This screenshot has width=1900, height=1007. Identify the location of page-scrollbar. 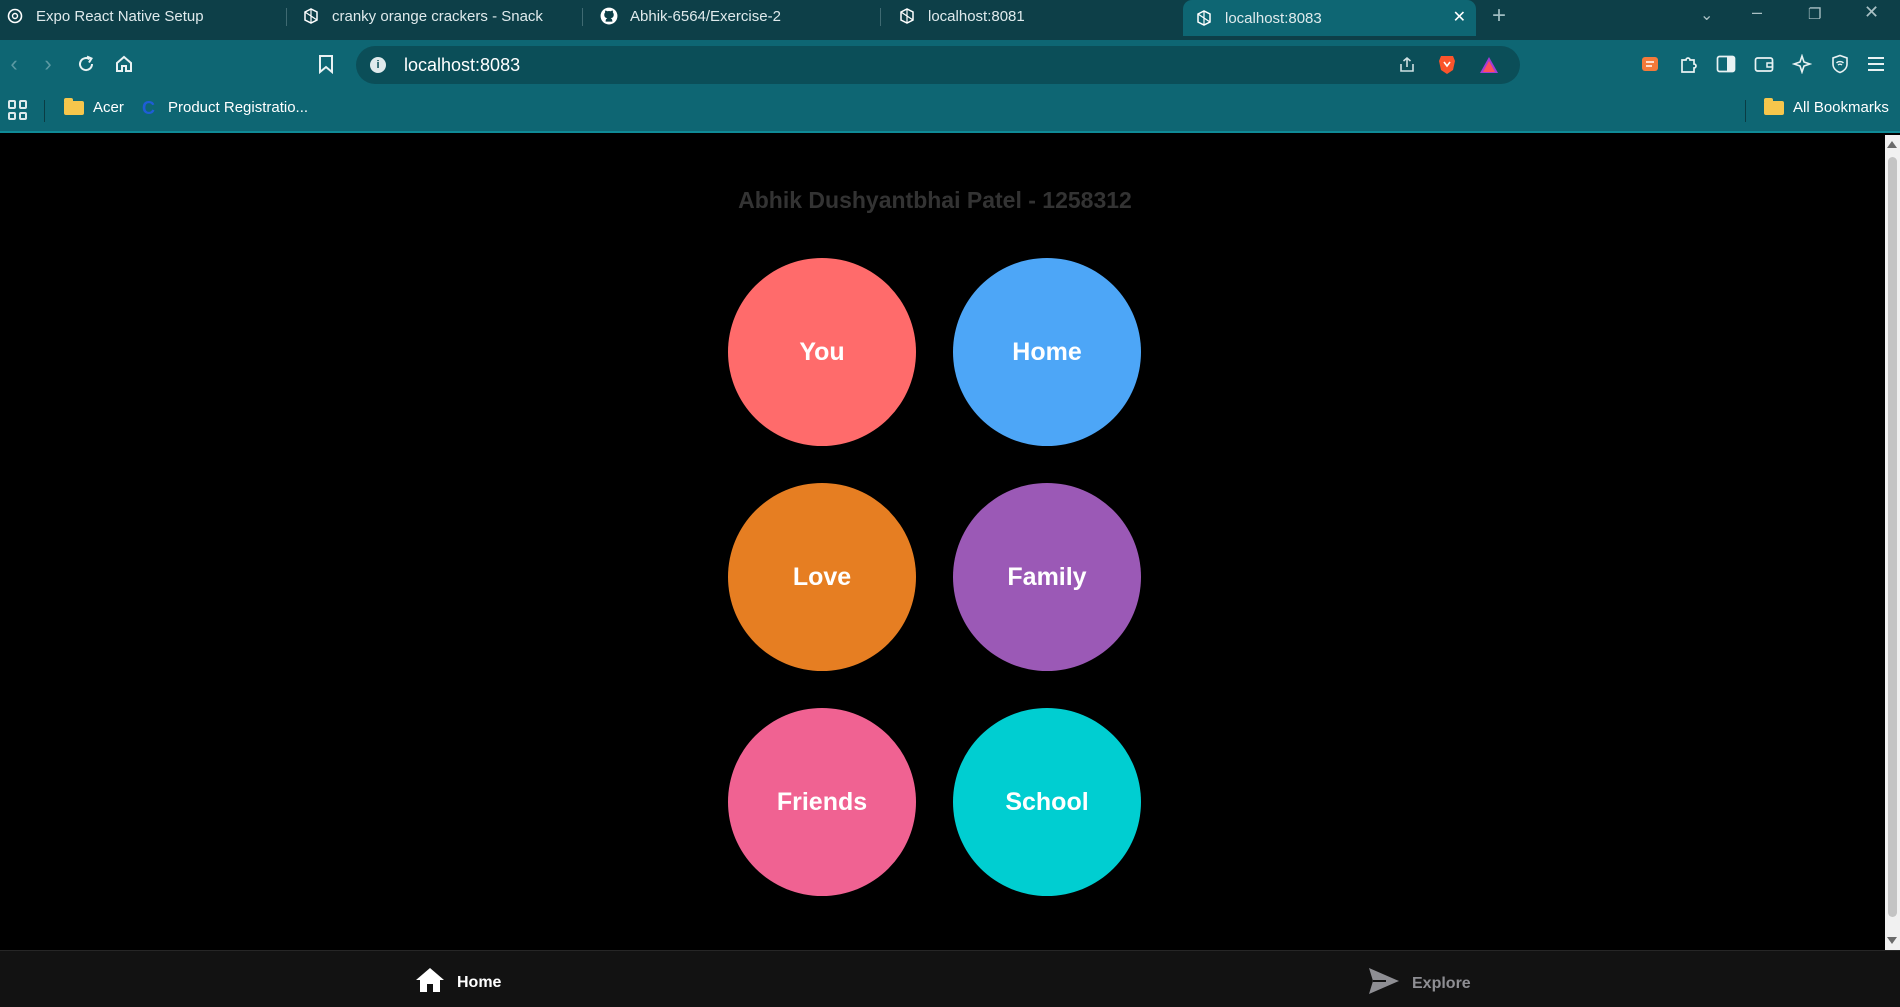
(1892, 542).